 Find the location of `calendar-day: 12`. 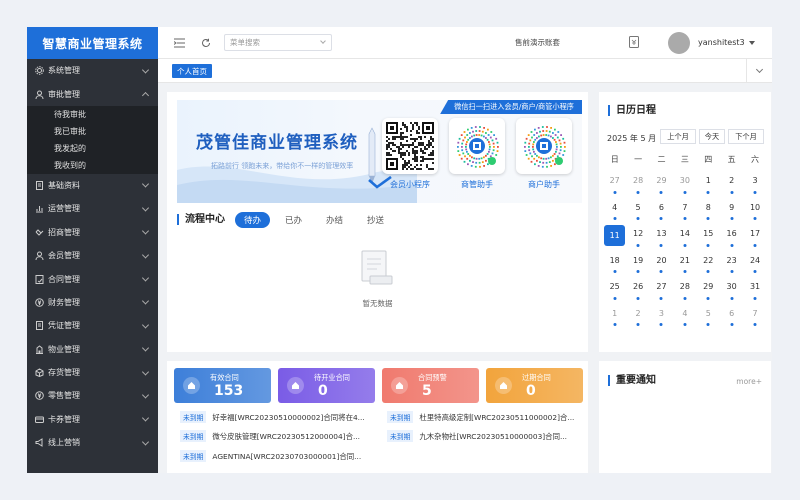

calendar-day: 12 is located at coordinates (637, 238).